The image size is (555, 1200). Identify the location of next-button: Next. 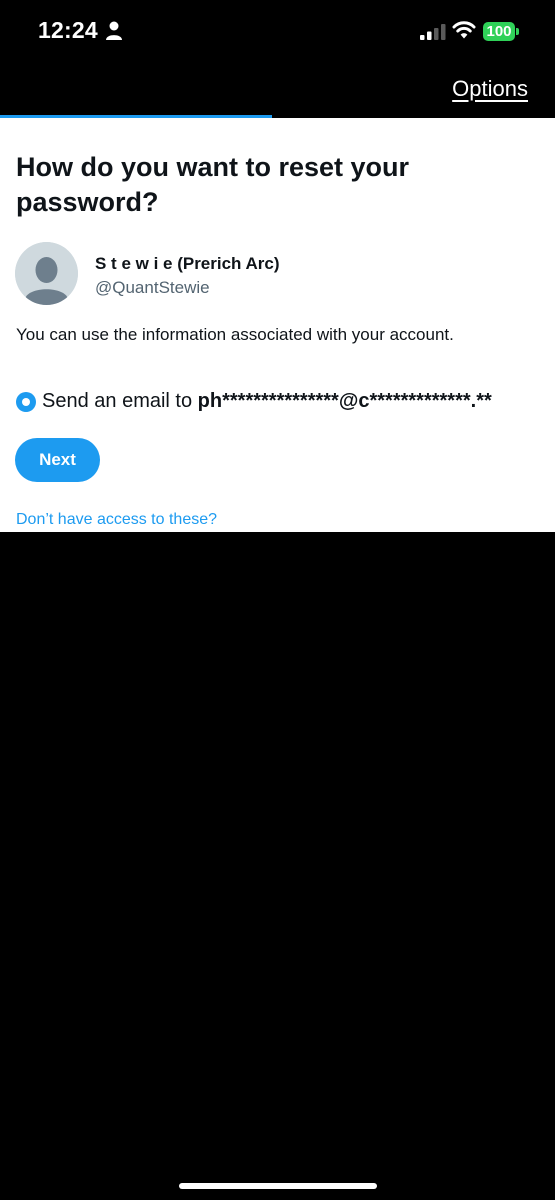
(57, 460).